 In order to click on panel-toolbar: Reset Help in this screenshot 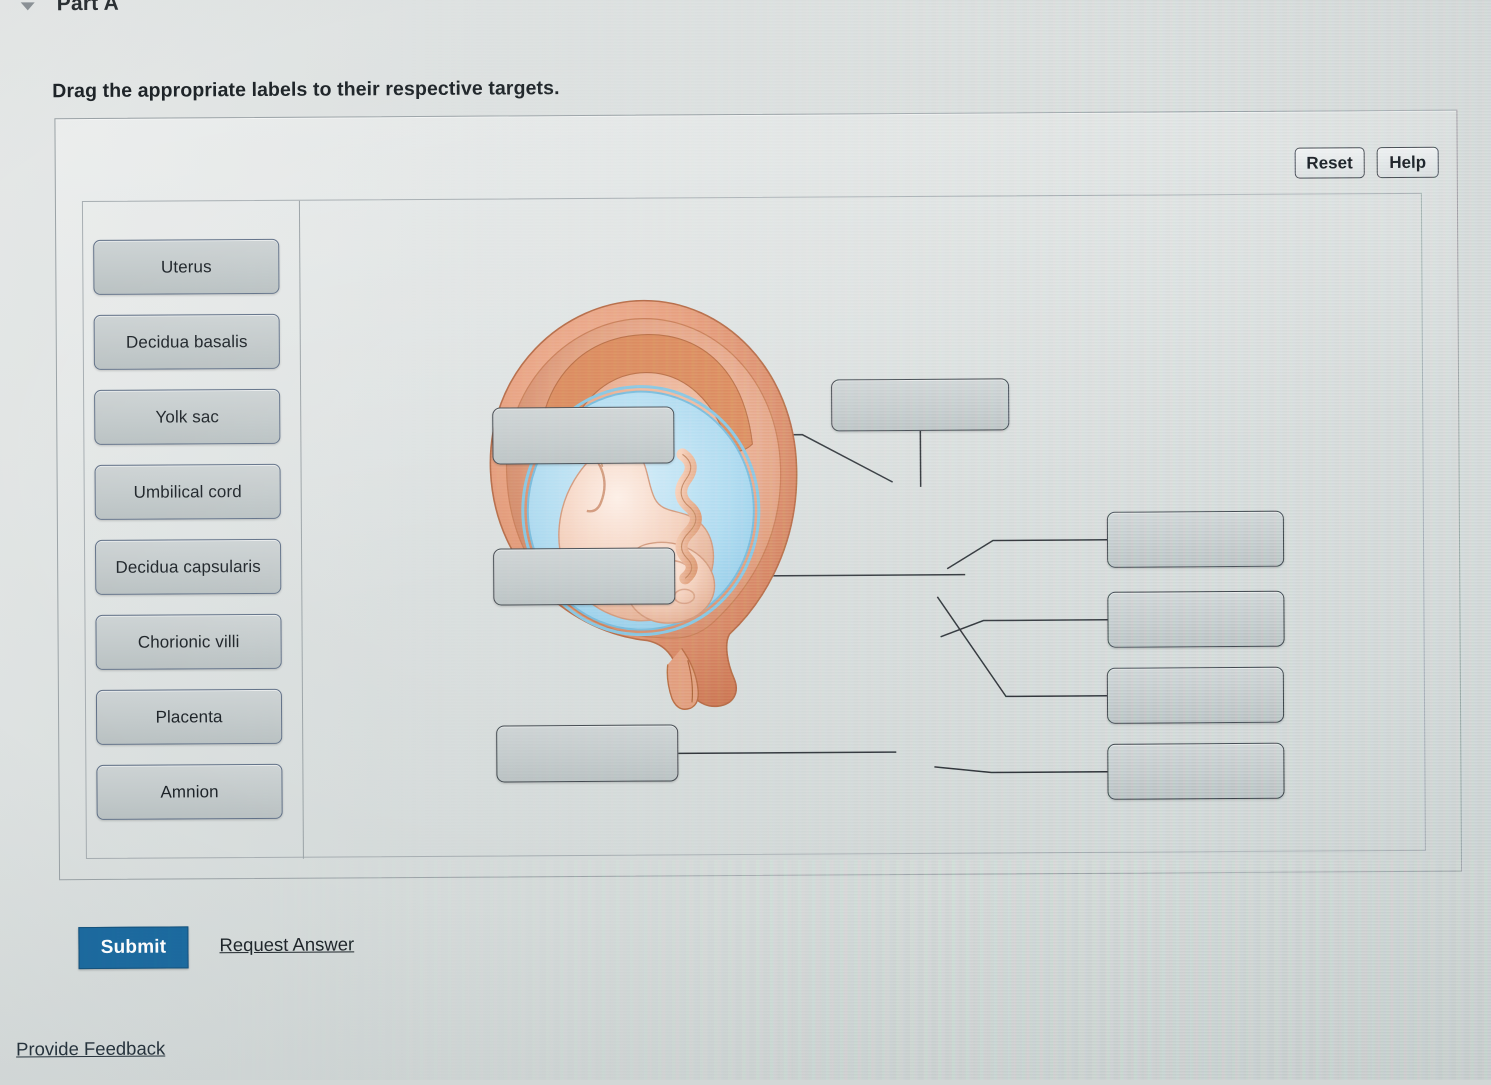, I will do `click(1366, 162)`.